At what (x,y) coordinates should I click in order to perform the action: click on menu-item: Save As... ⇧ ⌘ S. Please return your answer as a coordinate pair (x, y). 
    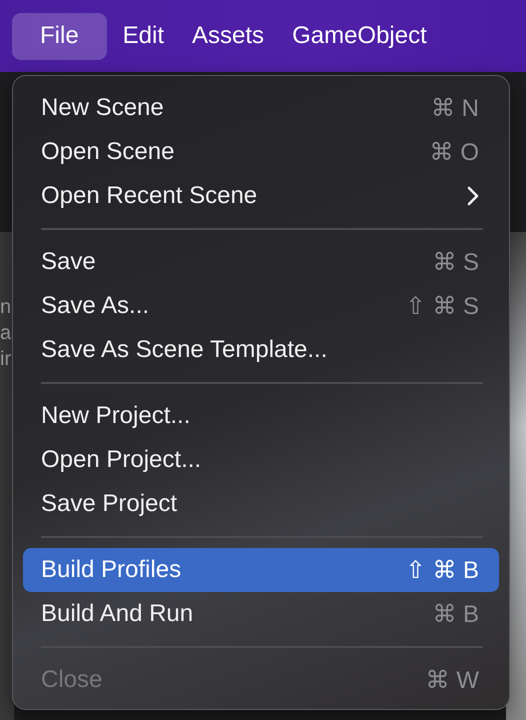
    Looking at the image, I should click on (261, 306).